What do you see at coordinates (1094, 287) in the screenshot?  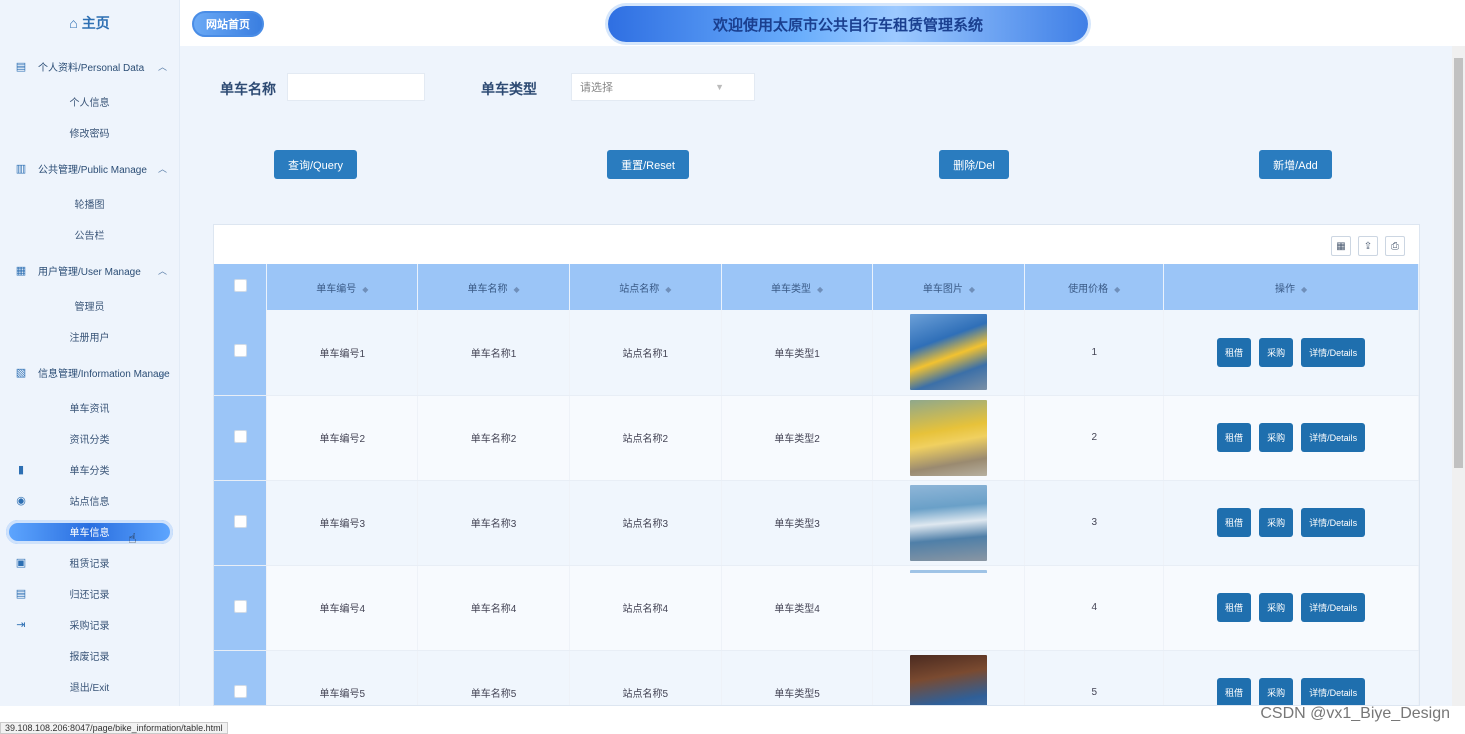 I see `col-header-price: 使用价格 ◆` at bounding box center [1094, 287].